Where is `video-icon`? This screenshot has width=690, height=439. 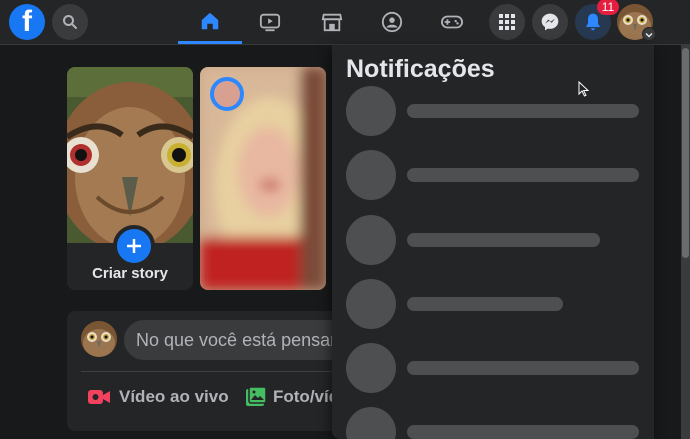
video-icon is located at coordinates (270, 22).